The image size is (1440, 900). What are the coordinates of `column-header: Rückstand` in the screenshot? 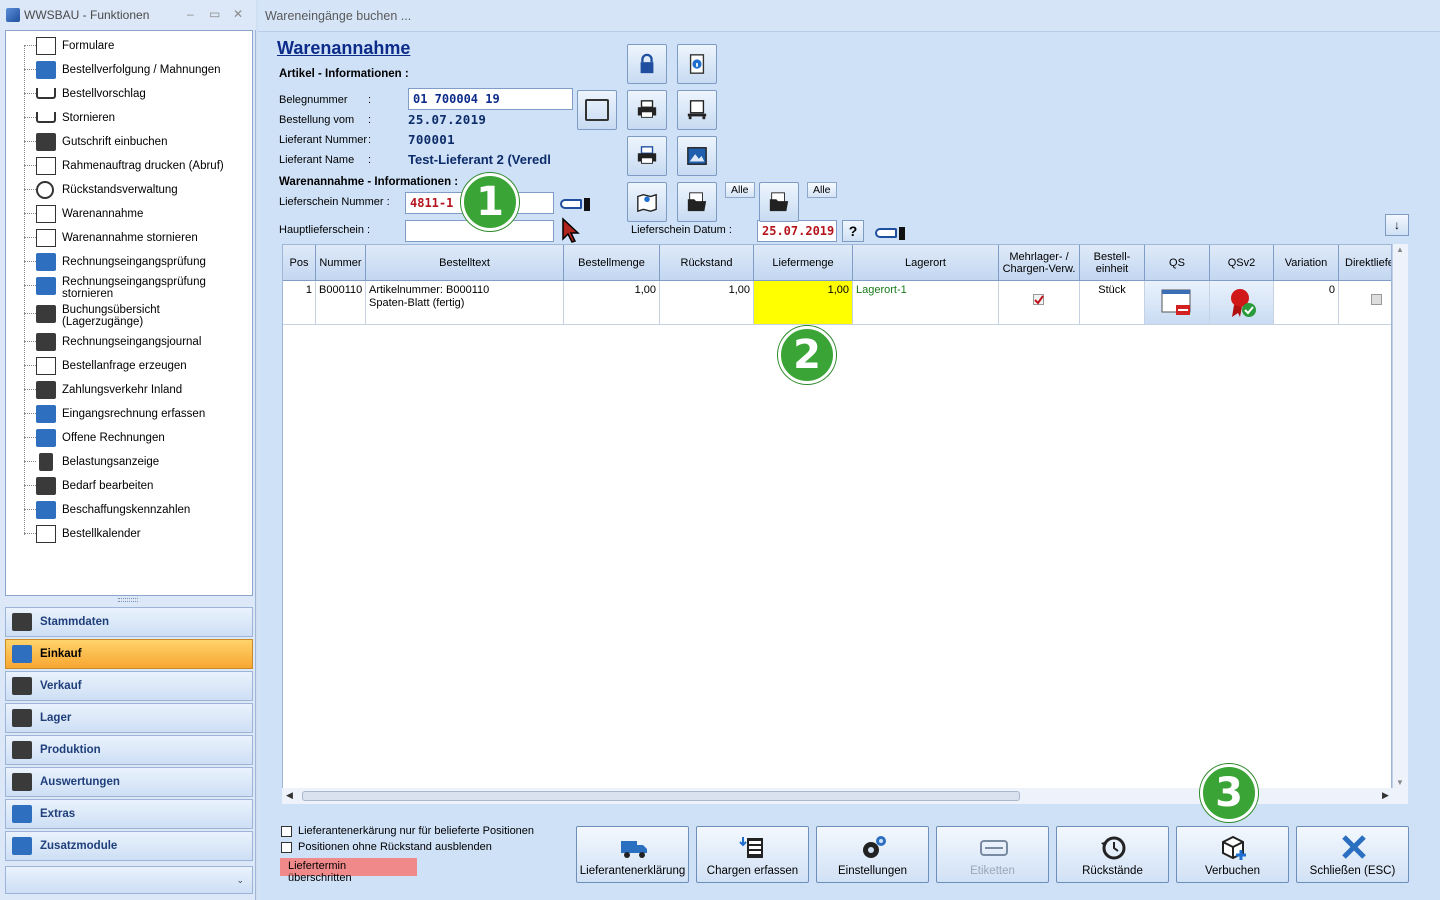 It's located at (707, 263).